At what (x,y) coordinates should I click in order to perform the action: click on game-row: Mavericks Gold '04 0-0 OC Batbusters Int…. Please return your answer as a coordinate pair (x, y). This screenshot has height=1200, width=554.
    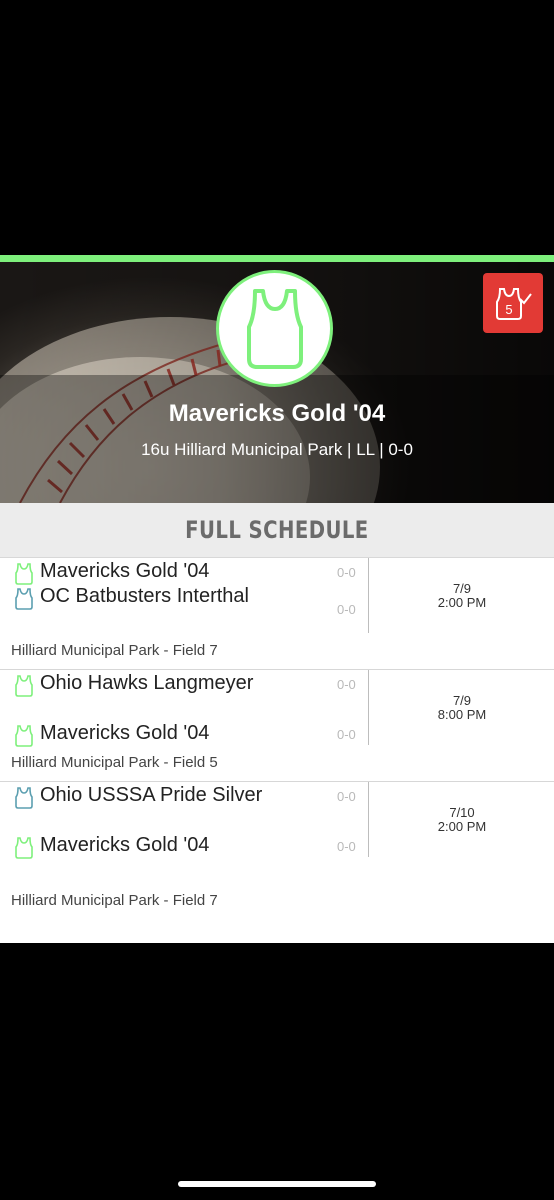
    Looking at the image, I should click on (277, 614).